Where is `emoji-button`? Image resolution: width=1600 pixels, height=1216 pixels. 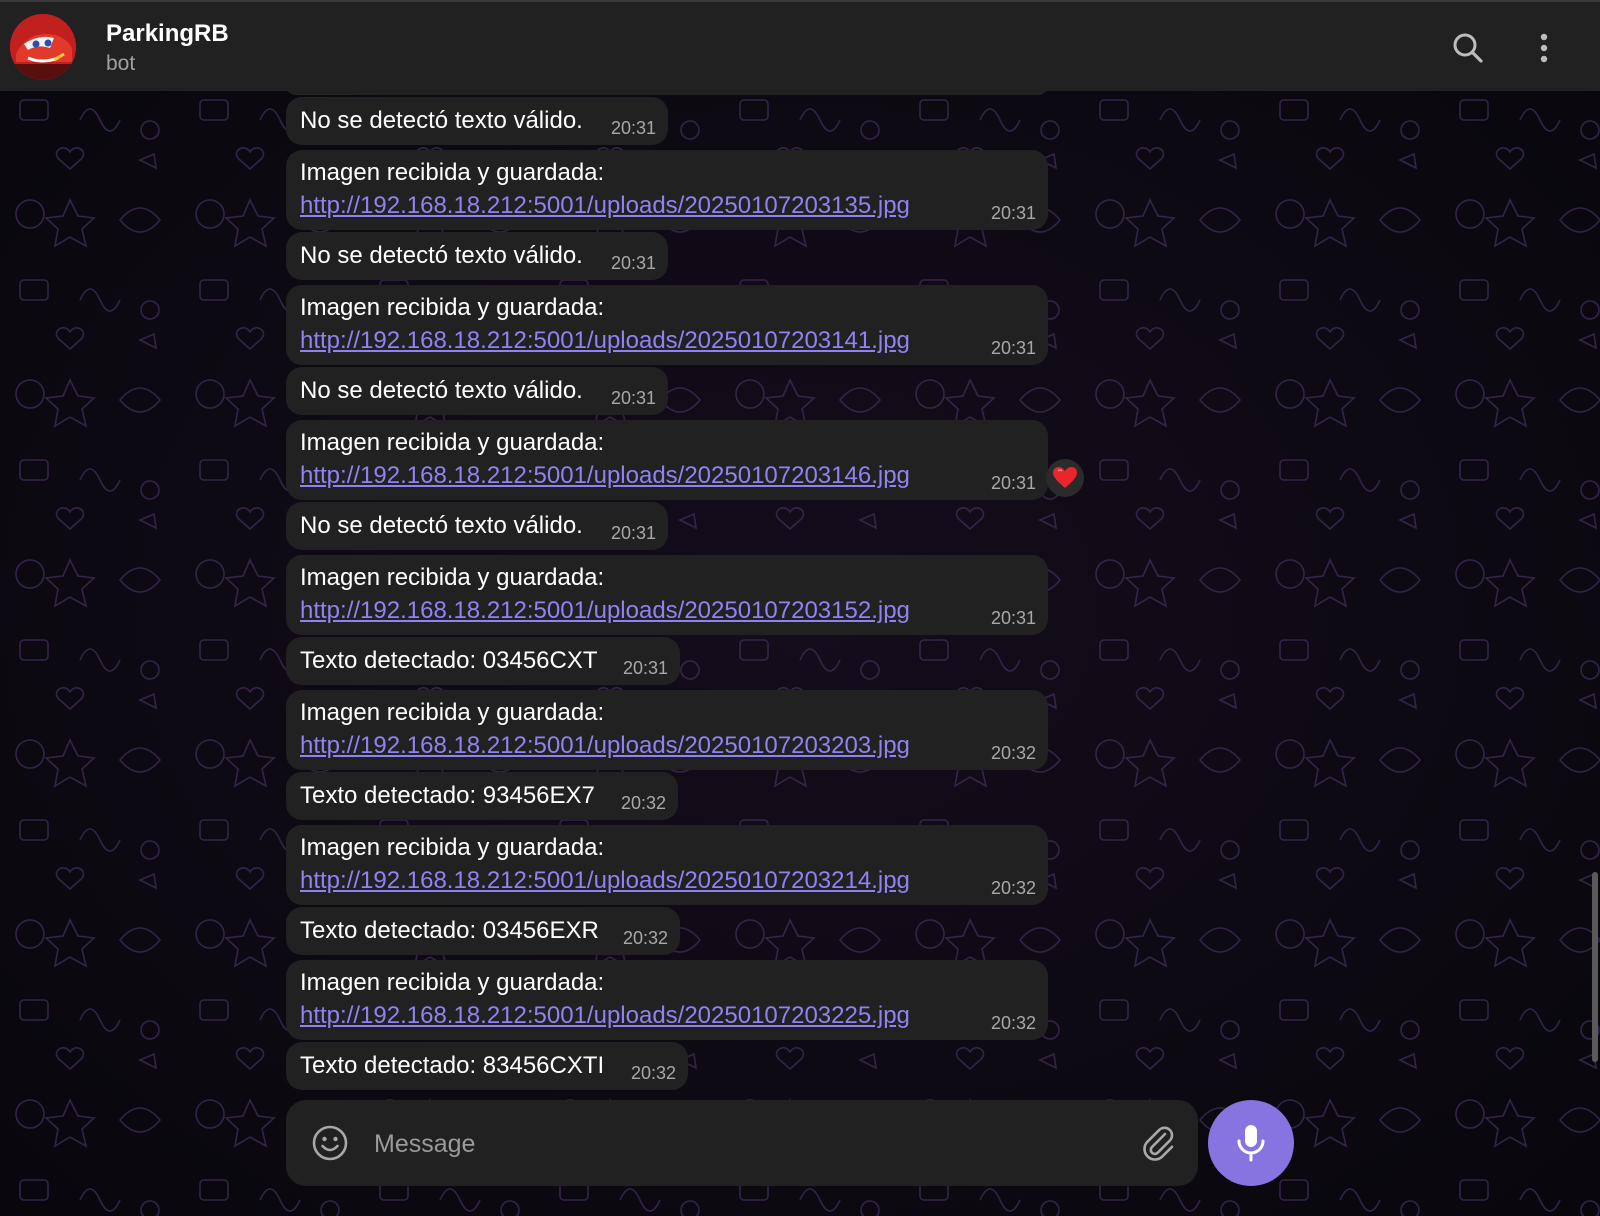
emoji-button is located at coordinates (330, 1143).